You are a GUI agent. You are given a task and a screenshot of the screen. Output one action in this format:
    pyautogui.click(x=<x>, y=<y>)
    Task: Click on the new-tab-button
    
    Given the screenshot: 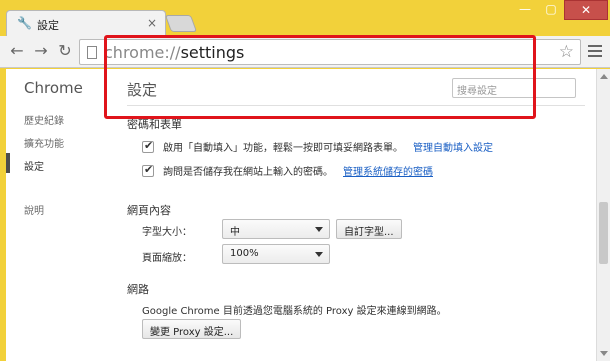 What is the action you would take?
    pyautogui.click(x=181, y=23)
    